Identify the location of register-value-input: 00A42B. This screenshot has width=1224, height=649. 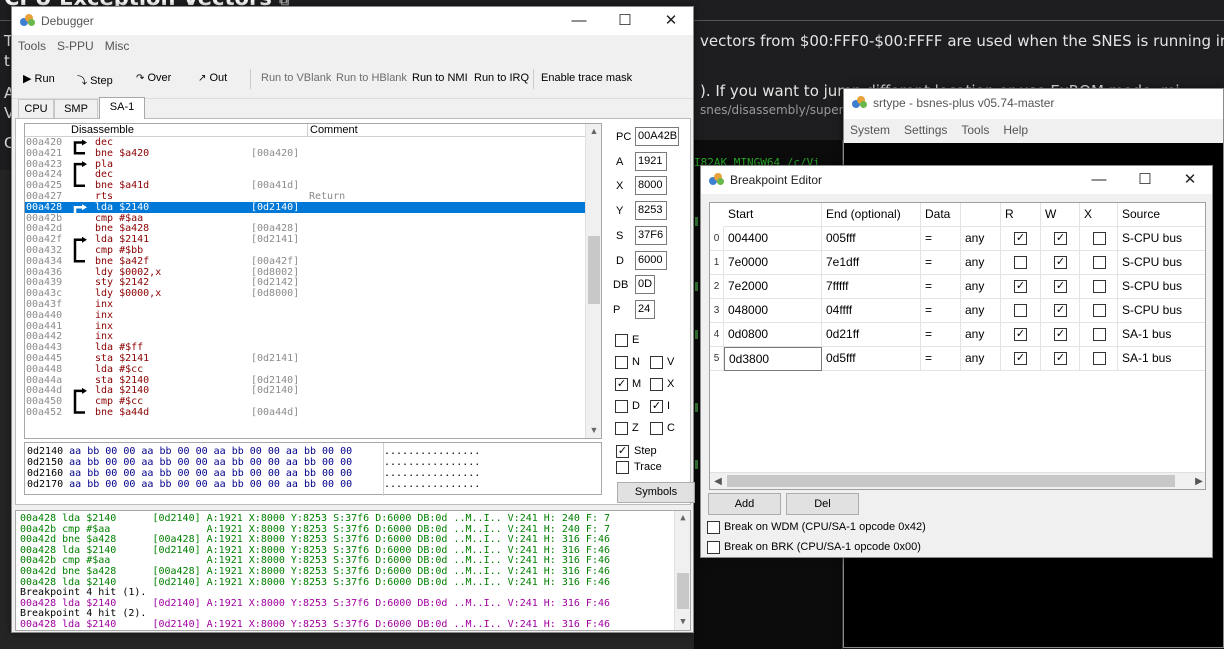
(657, 136).